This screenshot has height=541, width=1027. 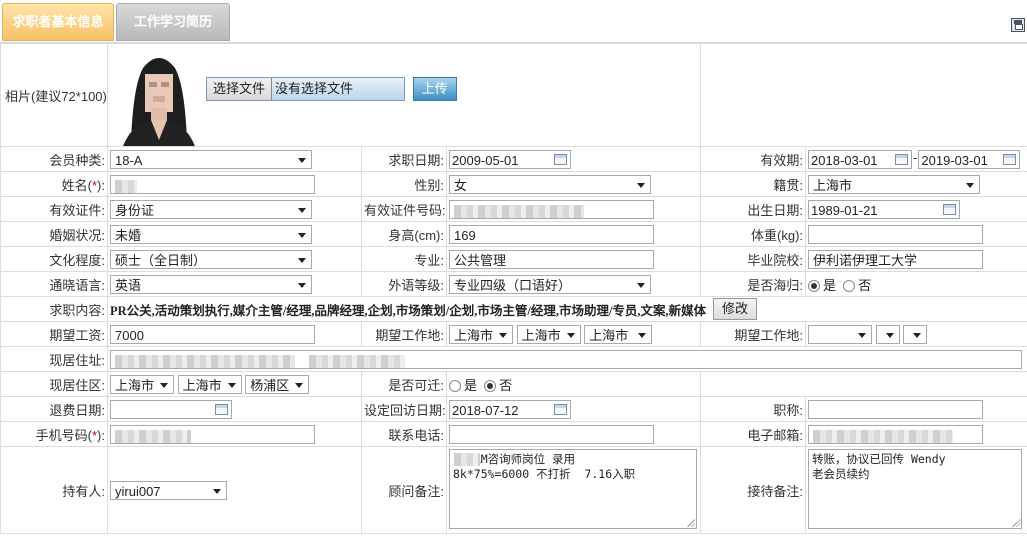 I want to click on apply-date-value: 2009-05-01, so click(x=485, y=160).